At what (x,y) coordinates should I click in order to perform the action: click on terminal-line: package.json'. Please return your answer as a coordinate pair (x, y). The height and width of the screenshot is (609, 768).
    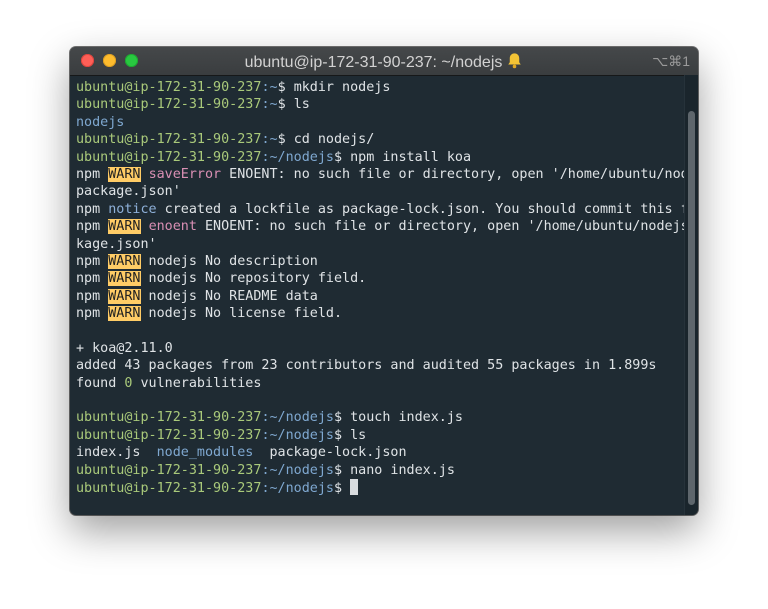
    Looking at the image, I should click on (376, 191).